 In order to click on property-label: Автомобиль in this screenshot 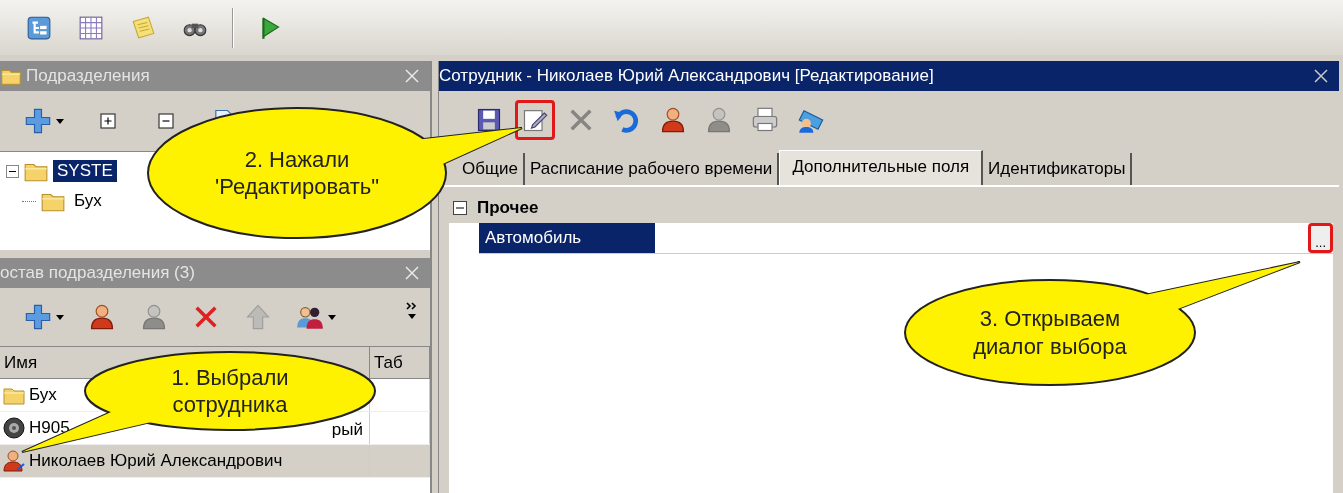, I will do `click(567, 238)`.